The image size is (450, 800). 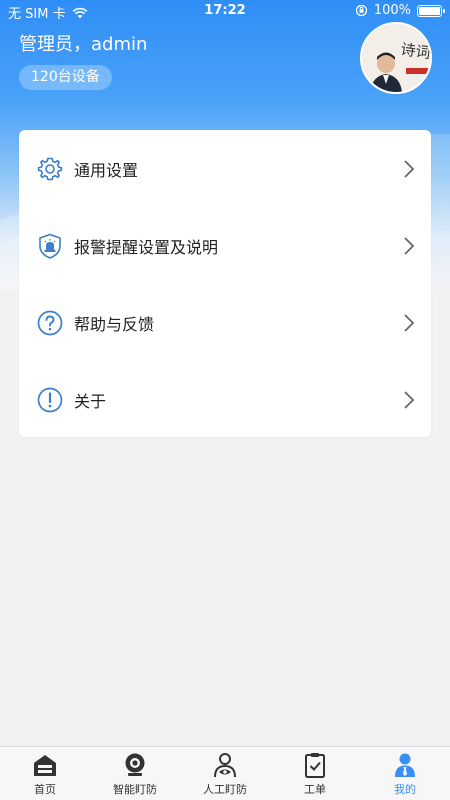 I want to click on user-greeting: 管理员，admin, so click(x=83, y=44).